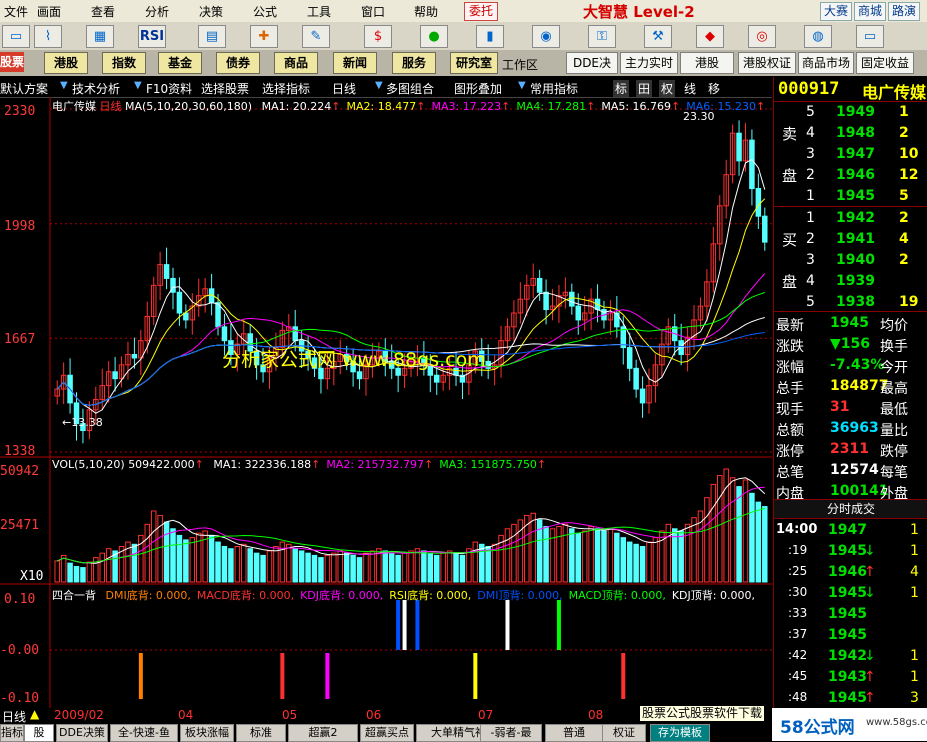 The image size is (927, 742). Describe the element at coordinates (100, 36) in the screenshot. I see `grid-icon: ▦` at that location.